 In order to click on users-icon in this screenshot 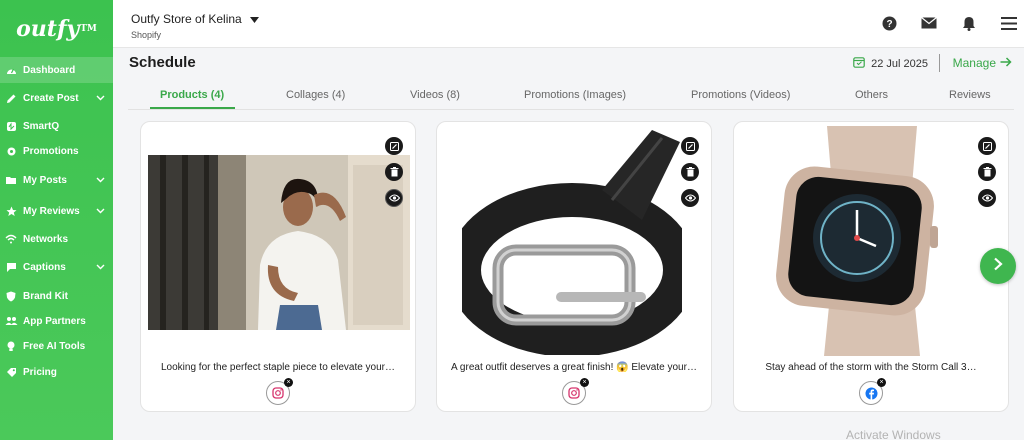, I will do `click(11, 321)`.